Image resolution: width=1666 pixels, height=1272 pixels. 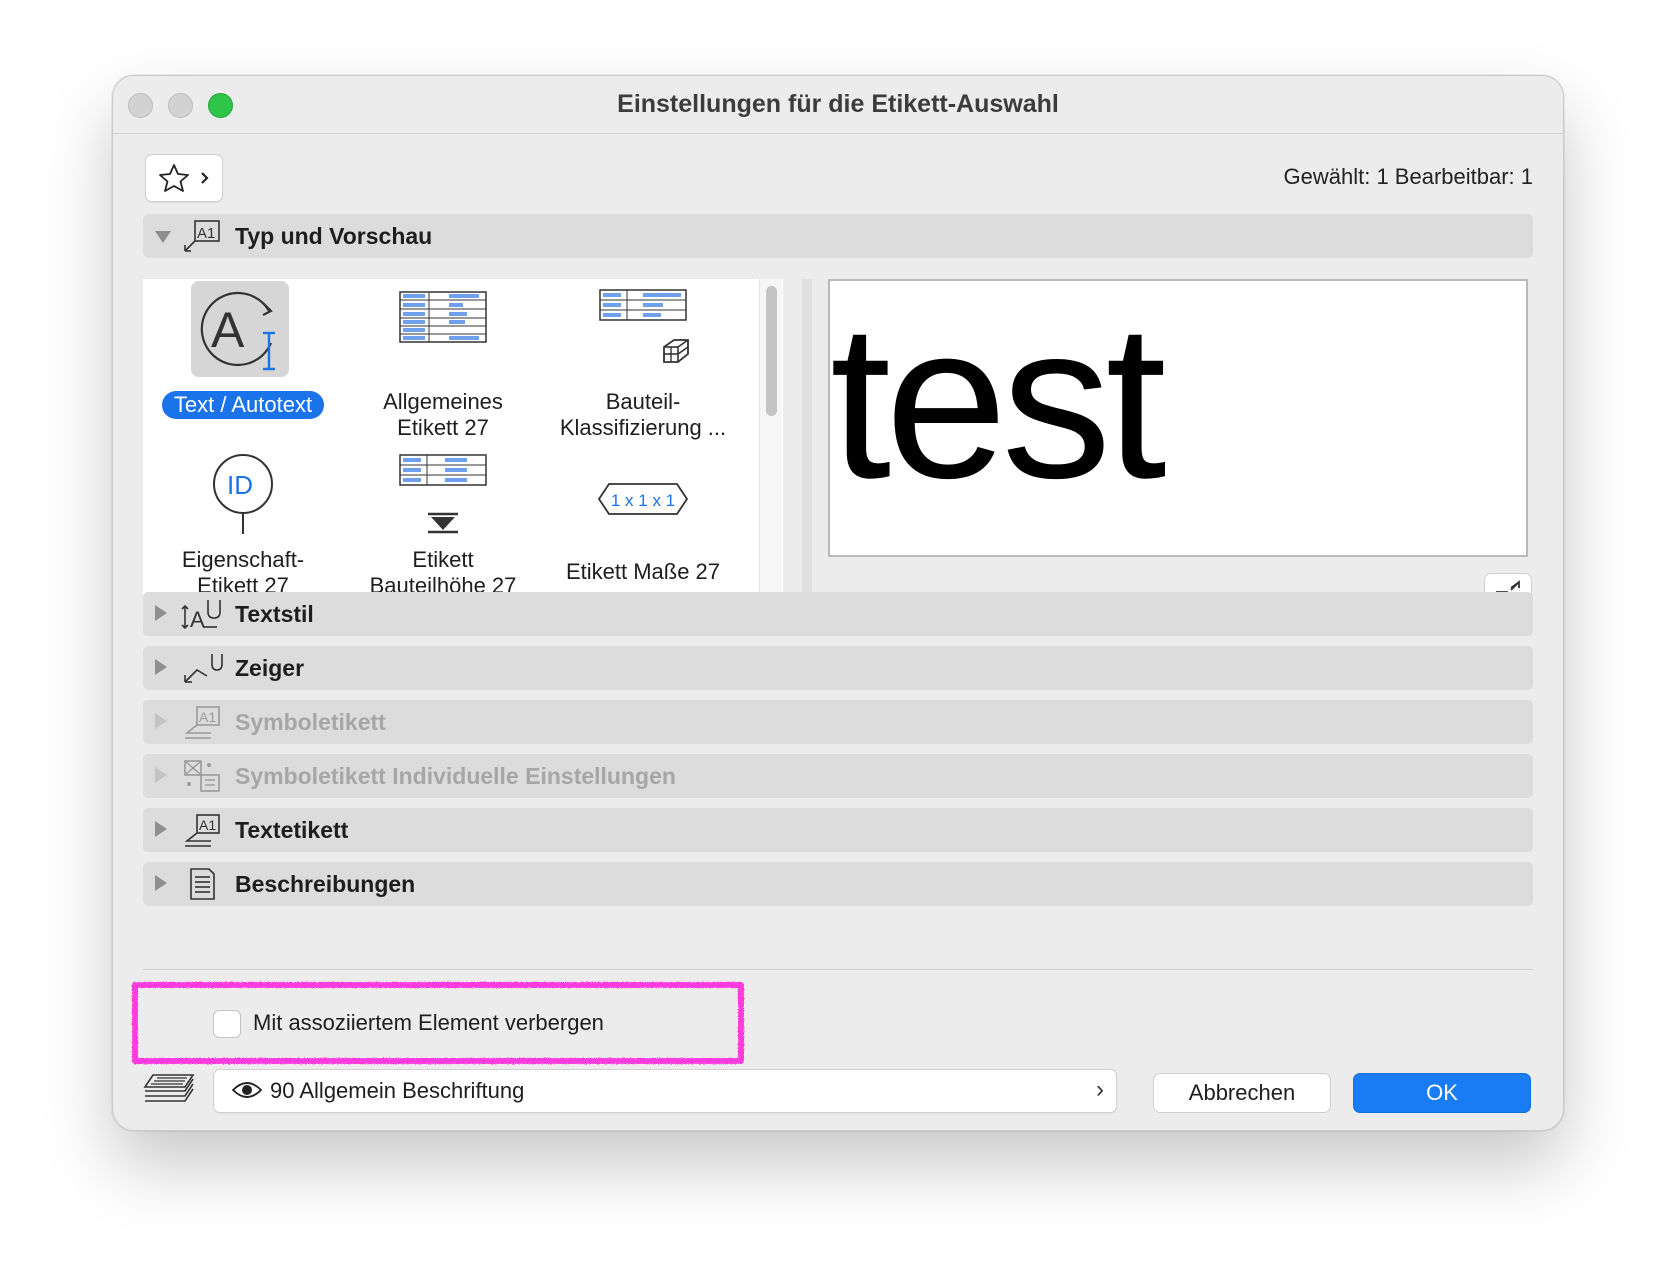 What do you see at coordinates (807, 449) in the screenshot?
I see `gallery-preview-separator` at bounding box center [807, 449].